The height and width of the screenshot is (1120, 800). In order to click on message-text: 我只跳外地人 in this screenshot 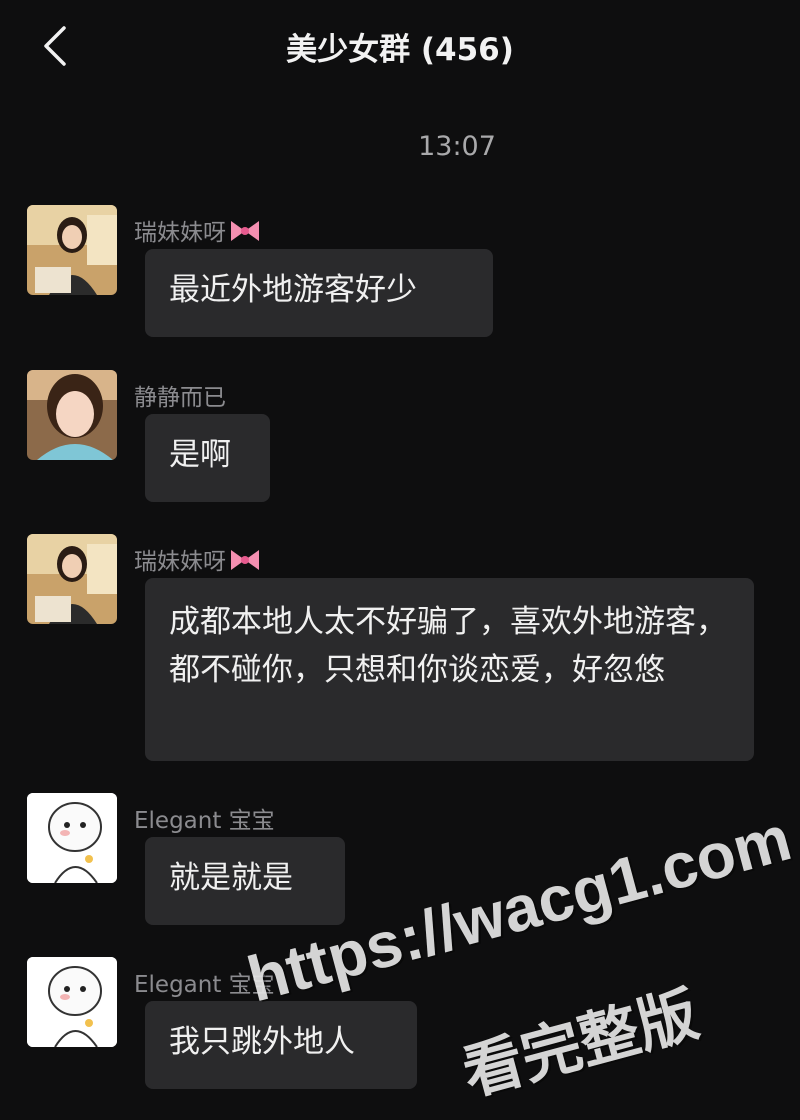, I will do `click(262, 1042)`.